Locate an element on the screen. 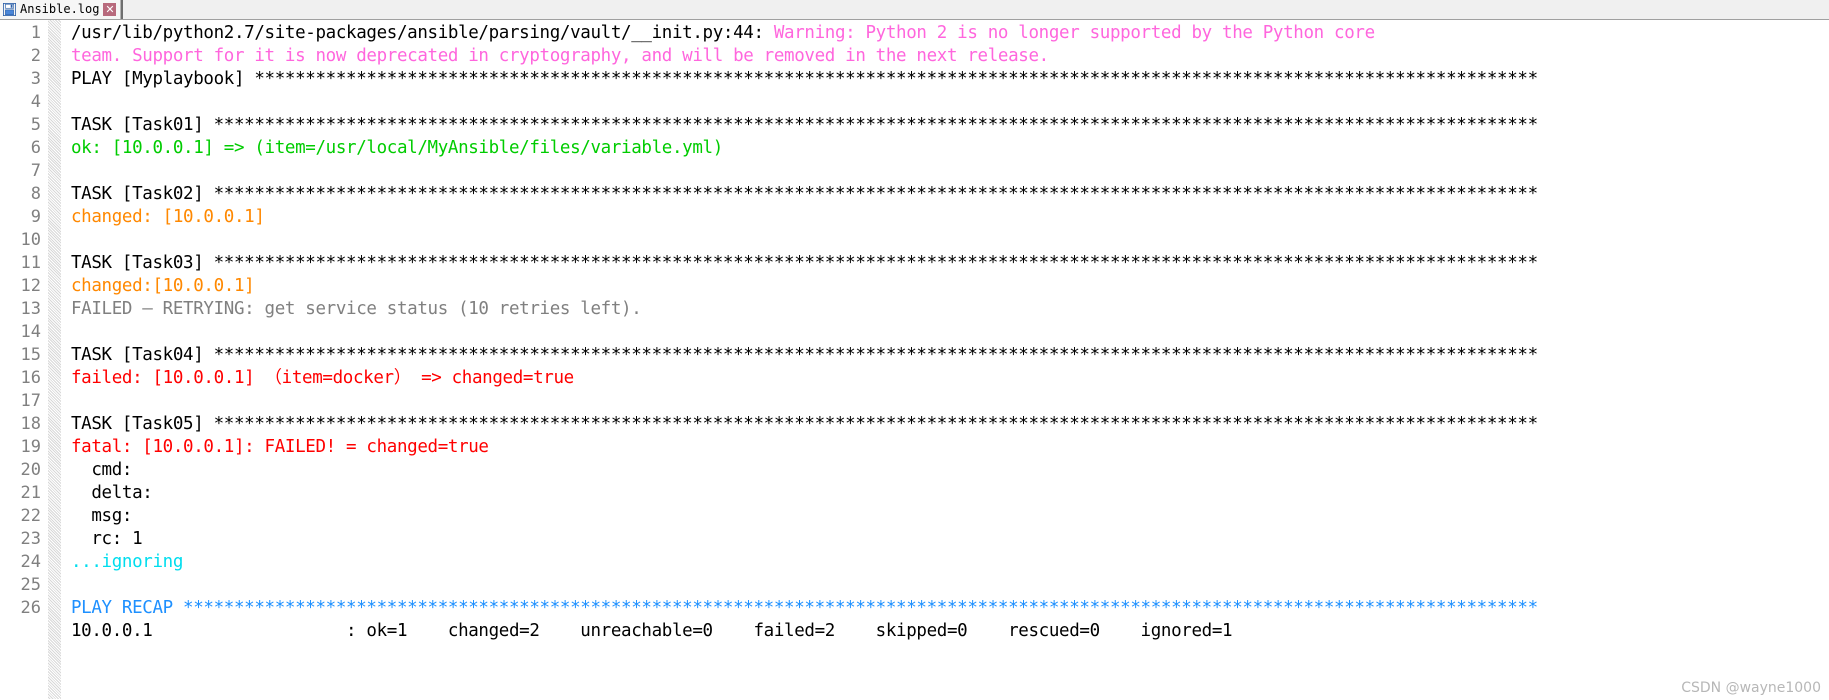  tab-ansible-log: Ansible.log ✕ is located at coordinates (61, 9).